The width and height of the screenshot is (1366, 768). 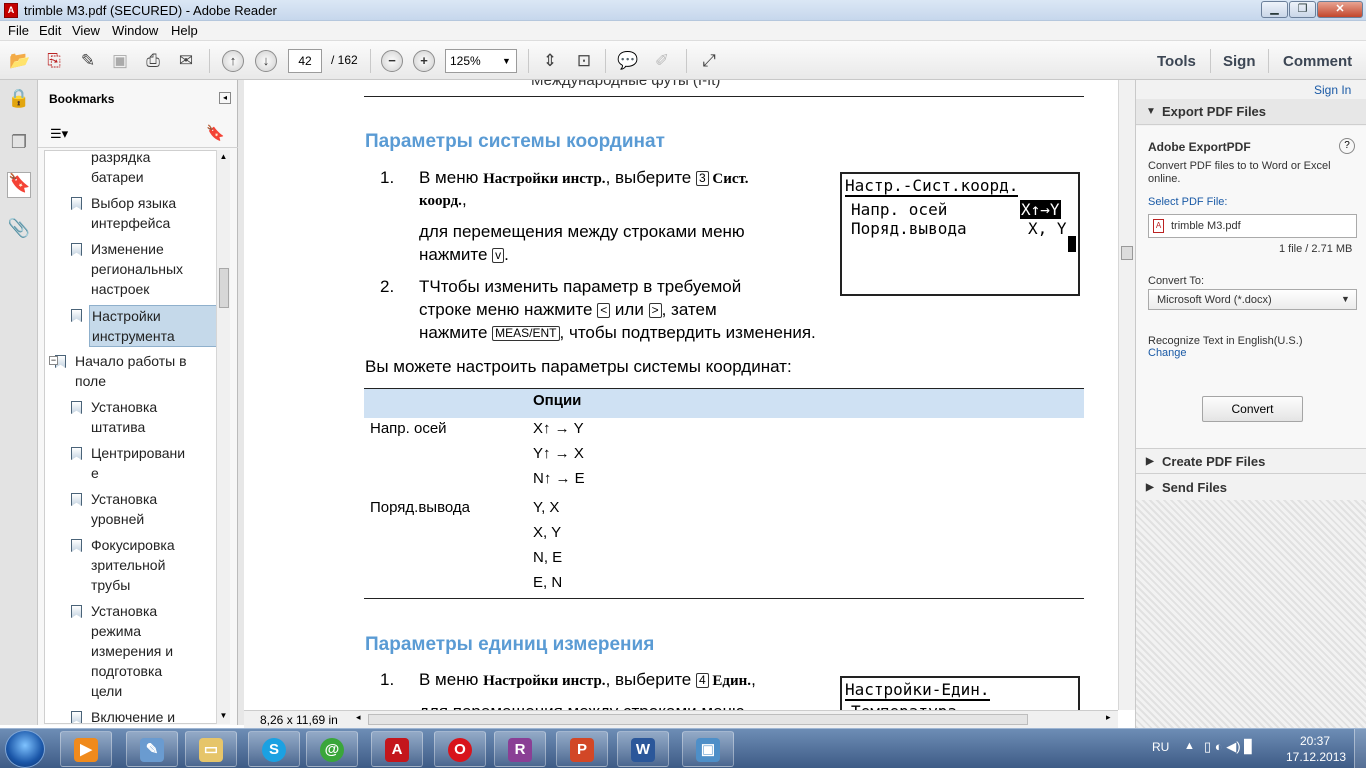 I want to click on text: В меню, so click(x=451, y=679).